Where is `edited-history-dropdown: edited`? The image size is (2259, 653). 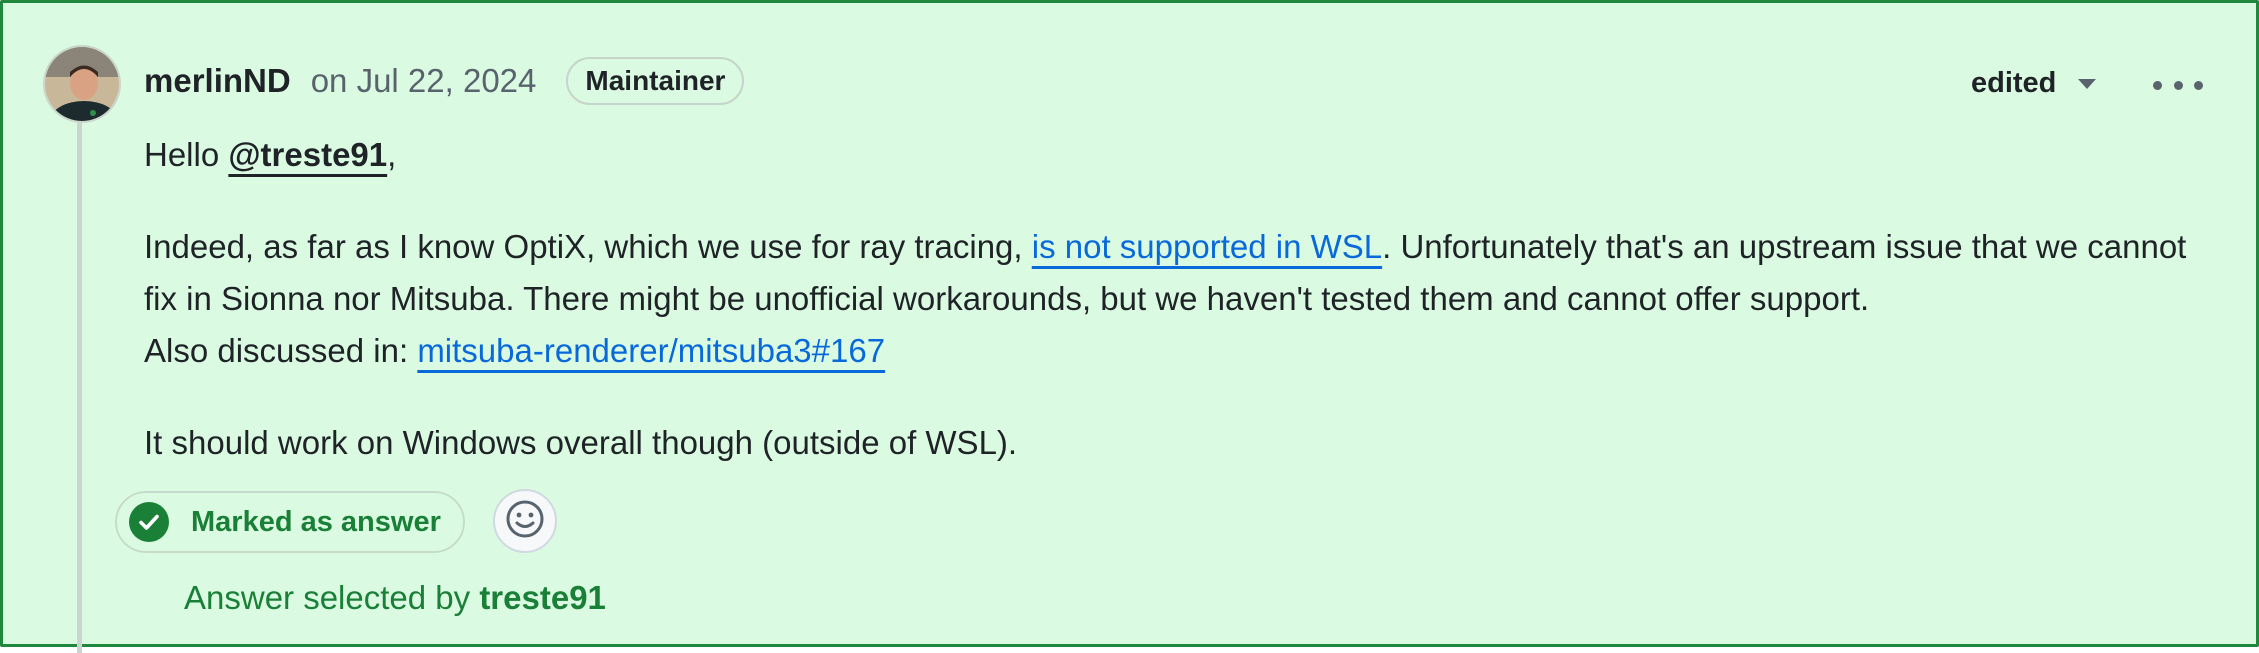
edited-history-dropdown: edited is located at coordinates (2034, 83).